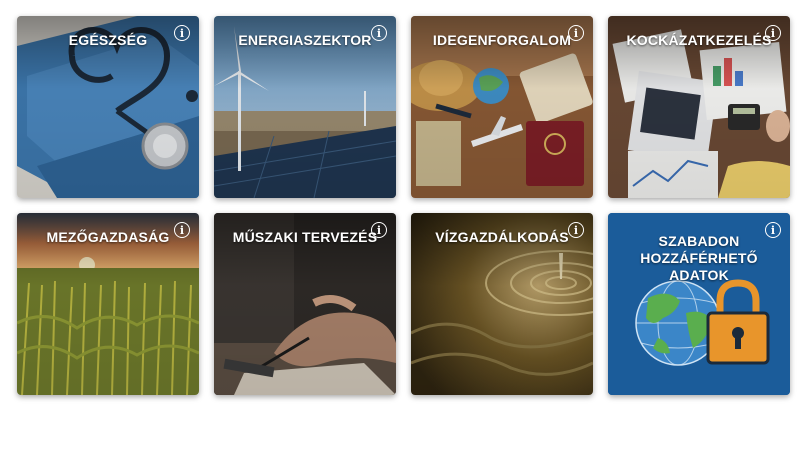 The image size is (800, 450). What do you see at coordinates (108, 237) in the screenshot?
I see `tile-title: MEZŐGAZDASÁG` at bounding box center [108, 237].